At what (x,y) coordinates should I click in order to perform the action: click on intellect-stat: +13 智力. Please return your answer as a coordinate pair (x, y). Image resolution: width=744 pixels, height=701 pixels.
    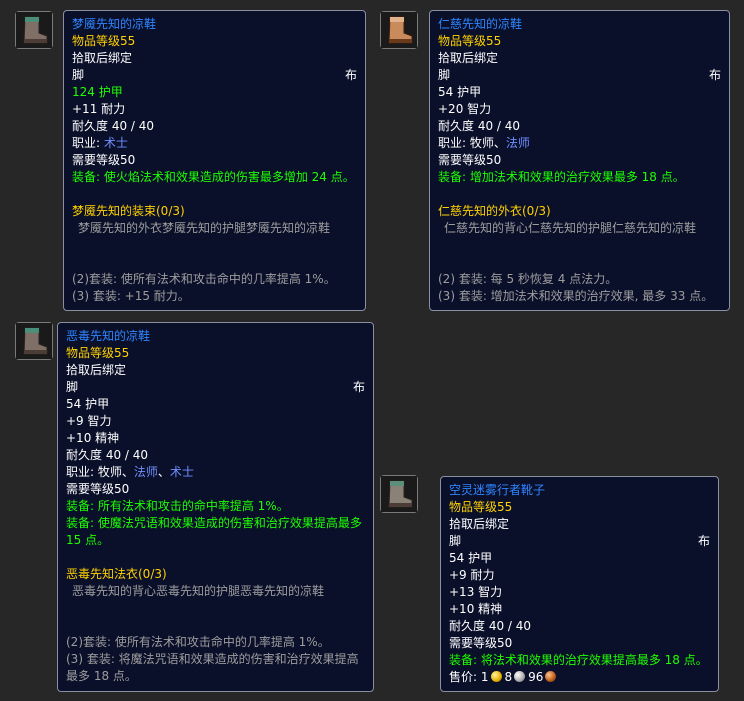
    Looking at the image, I should click on (476, 592).